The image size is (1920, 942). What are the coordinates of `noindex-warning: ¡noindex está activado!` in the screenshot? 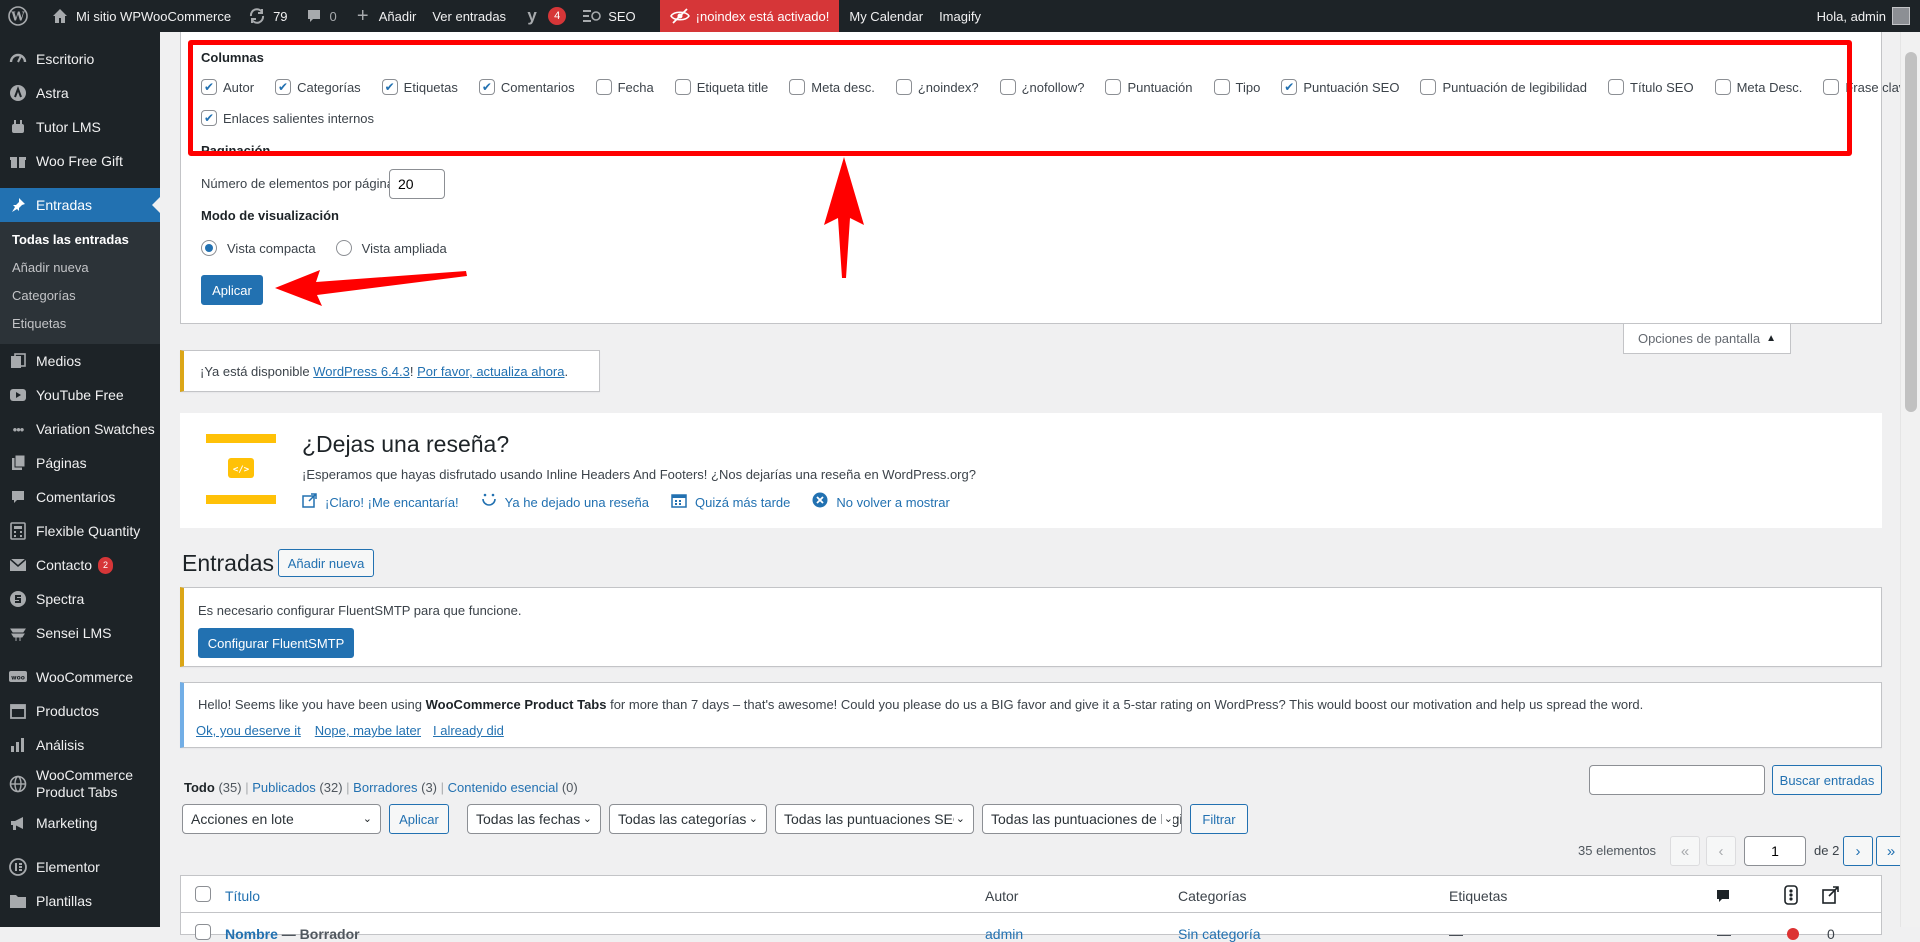 It's located at (749, 16).